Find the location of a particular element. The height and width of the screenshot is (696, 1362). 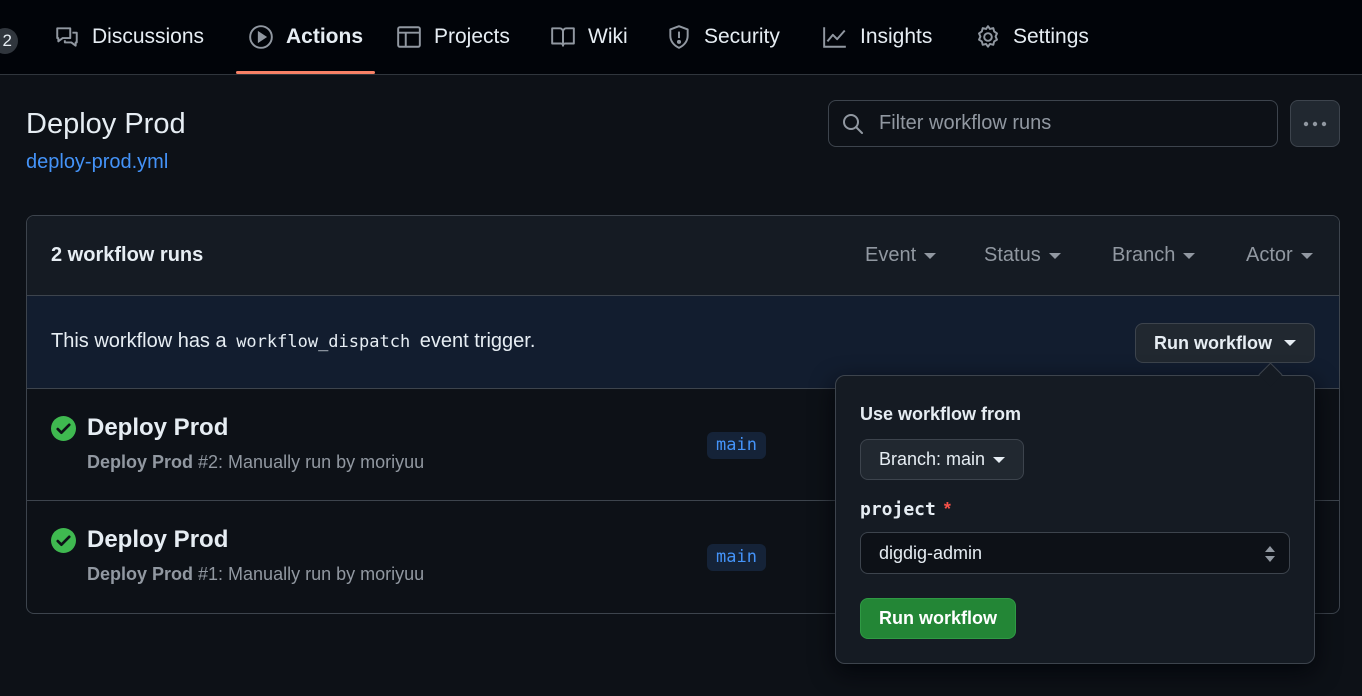

tab-label: Discussions is located at coordinates (148, 36).